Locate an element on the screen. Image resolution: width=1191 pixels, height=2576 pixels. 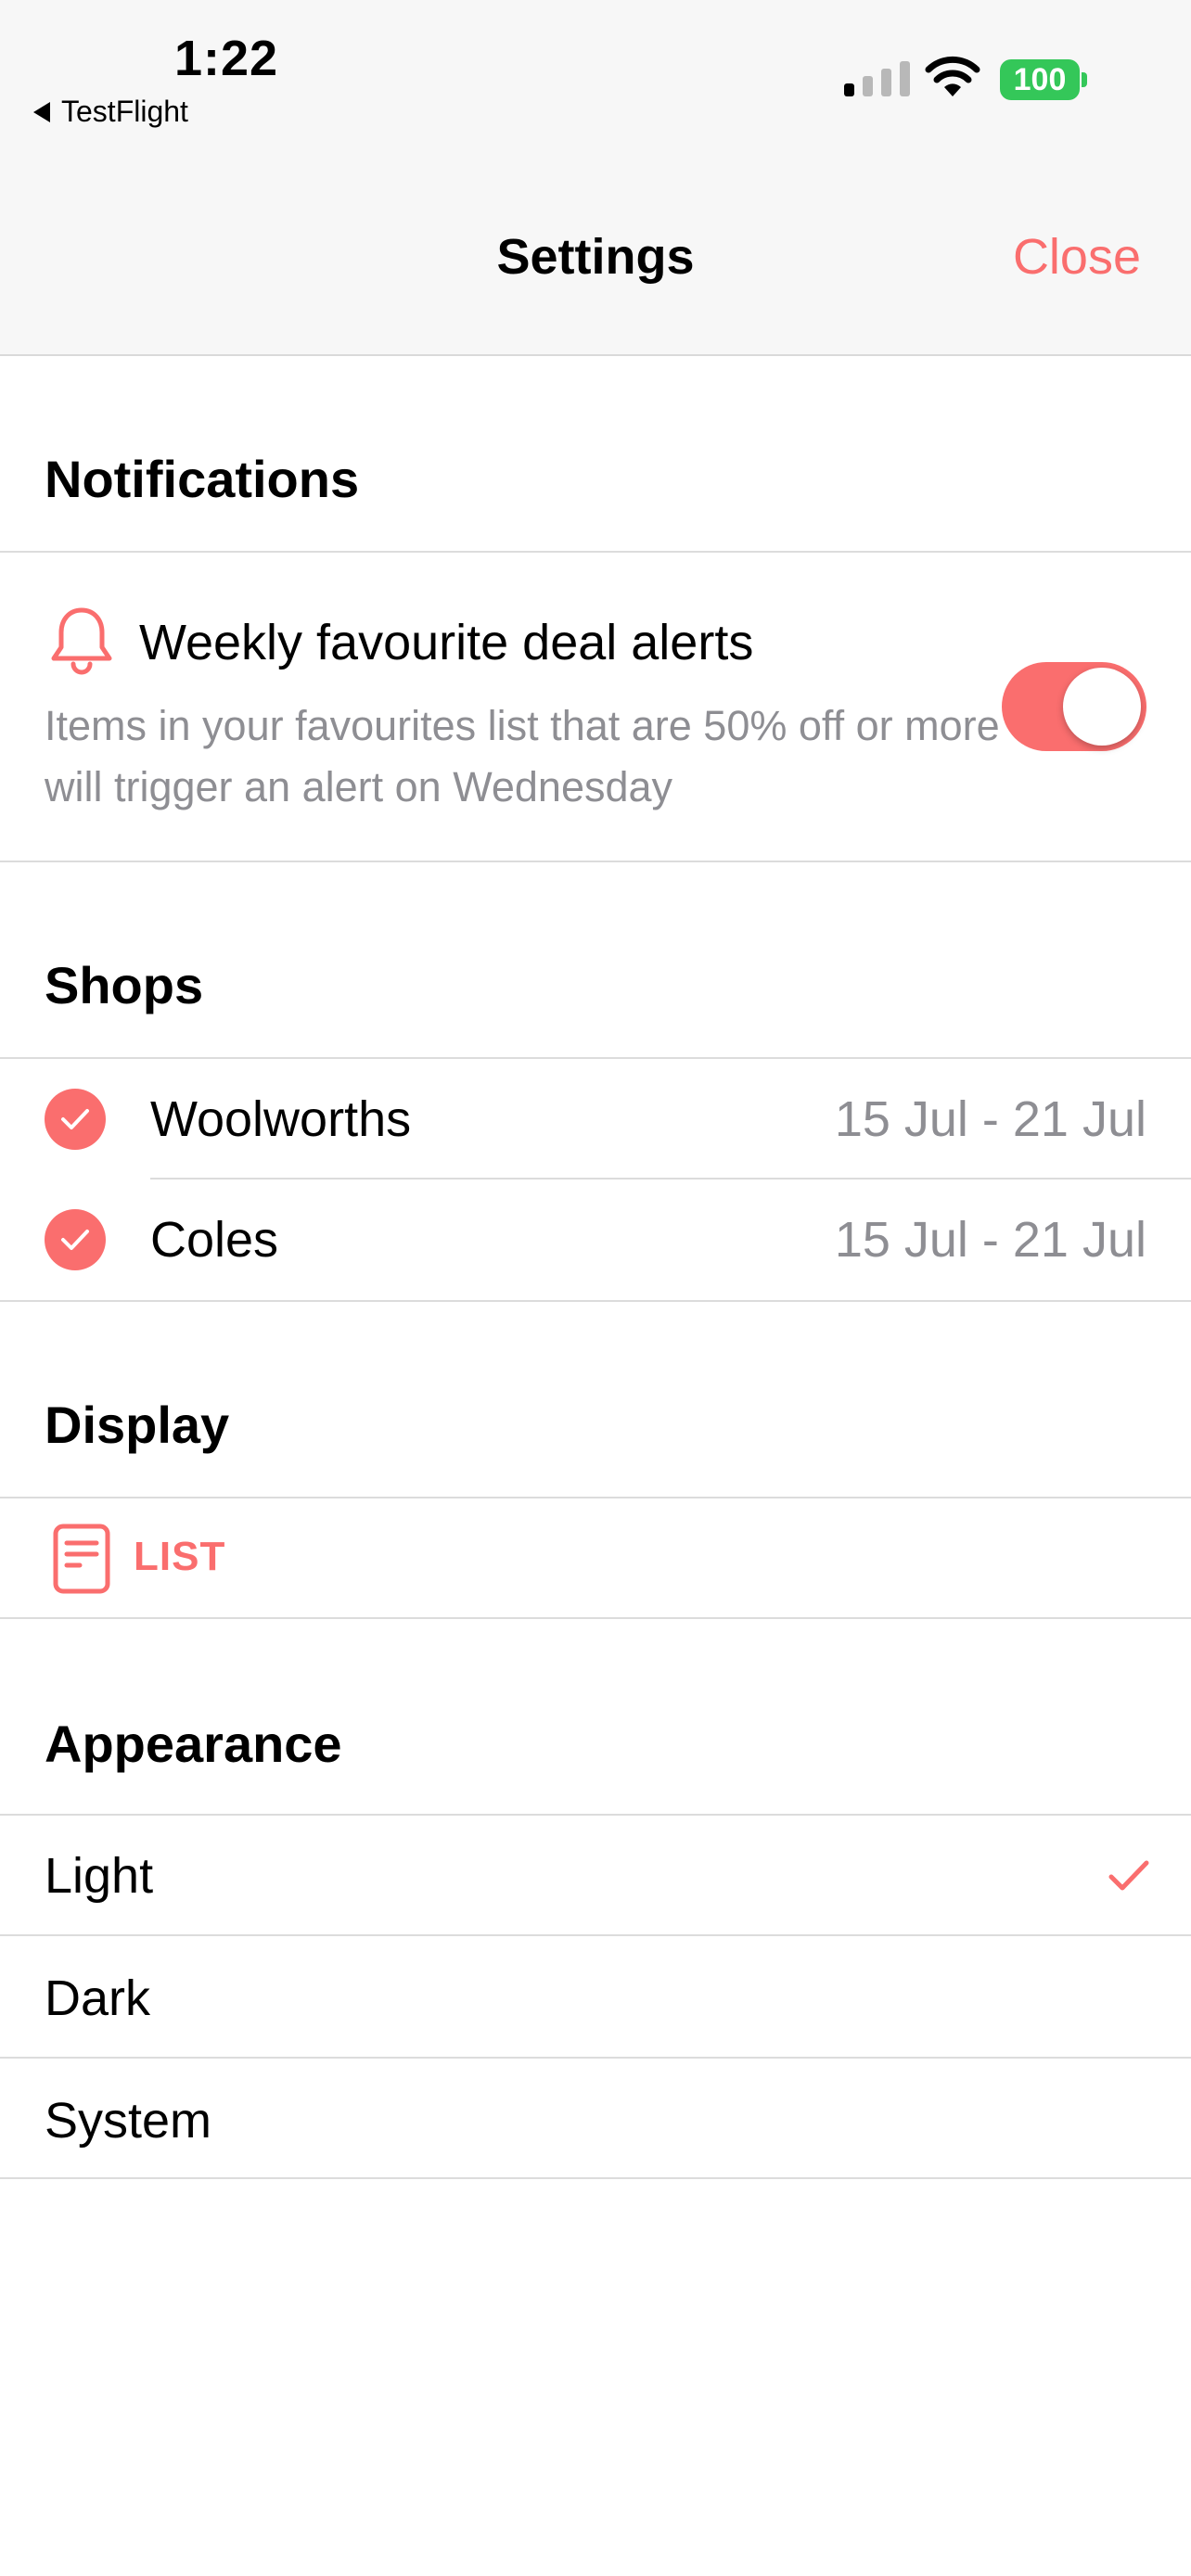
appearance-option-label: System is located at coordinates (128, 2121).